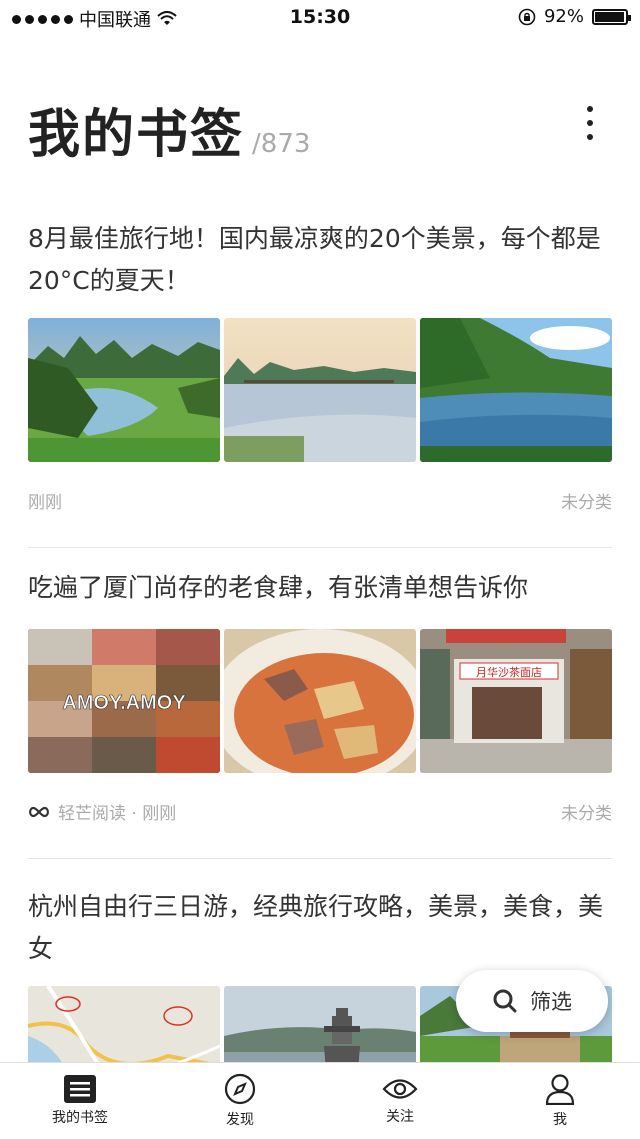 The width and height of the screenshot is (640, 1139). Describe the element at coordinates (560, 1120) in the screenshot. I see `tab-label: 我` at that location.